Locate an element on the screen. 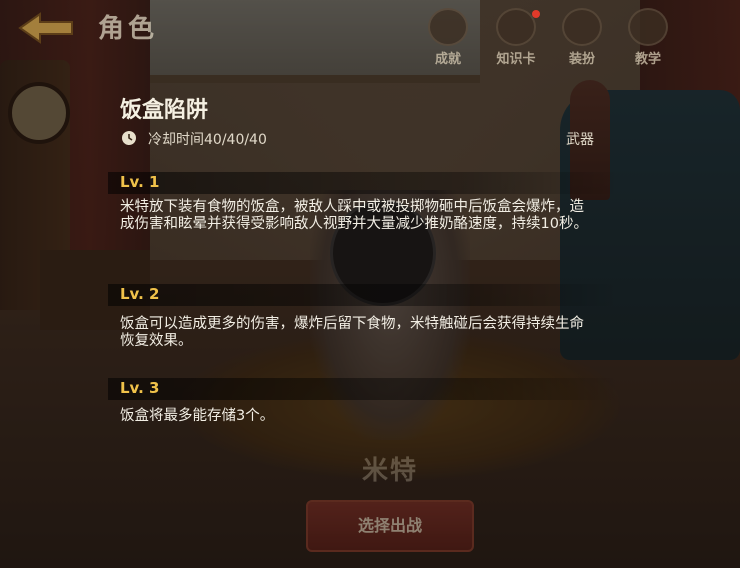 This screenshot has height=568, width=740. skill-name: 饭盒陷阱 is located at coordinates (164, 110).